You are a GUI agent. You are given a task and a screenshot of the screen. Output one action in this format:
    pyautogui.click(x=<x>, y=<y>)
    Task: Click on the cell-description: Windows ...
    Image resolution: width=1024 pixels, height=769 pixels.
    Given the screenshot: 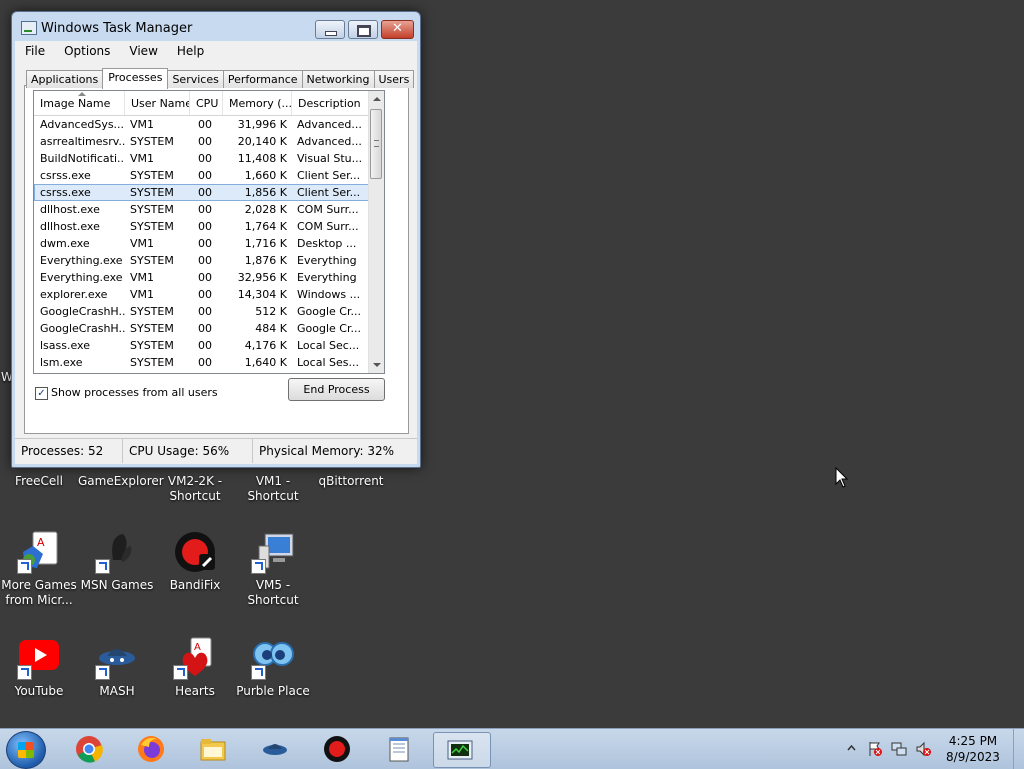 What is the action you would take?
    pyautogui.click(x=329, y=294)
    